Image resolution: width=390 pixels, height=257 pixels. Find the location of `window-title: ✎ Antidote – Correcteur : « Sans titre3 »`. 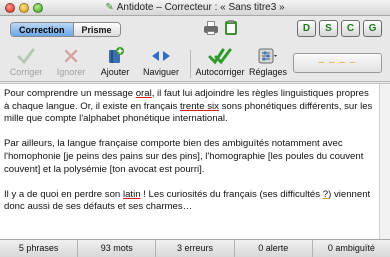

window-title: ✎ Antidote – Correcteur : « Sans titre3 » is located at coordinates (195, 7).